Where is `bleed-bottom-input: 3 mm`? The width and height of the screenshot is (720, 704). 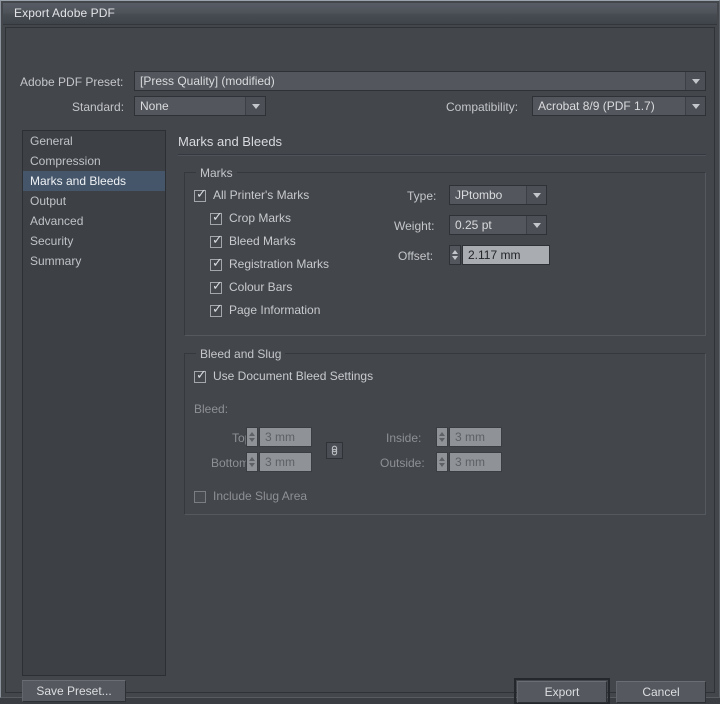 bleed-bottom-input: 3 mm is located at coordinates (285, 462).